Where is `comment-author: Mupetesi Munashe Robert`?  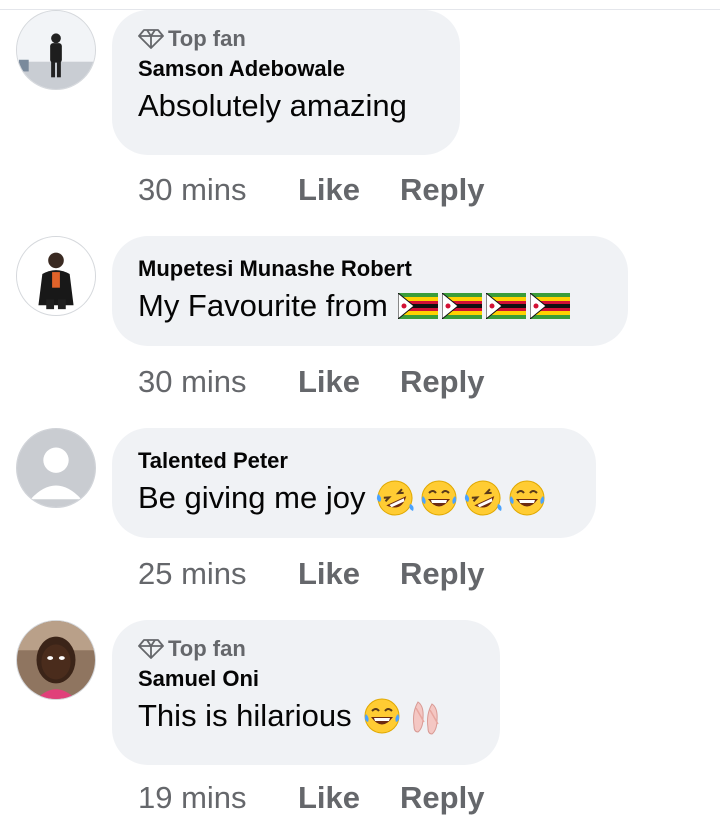 comment-author: Mupetesi Munashe Robert is located at coordinates (370, 269).